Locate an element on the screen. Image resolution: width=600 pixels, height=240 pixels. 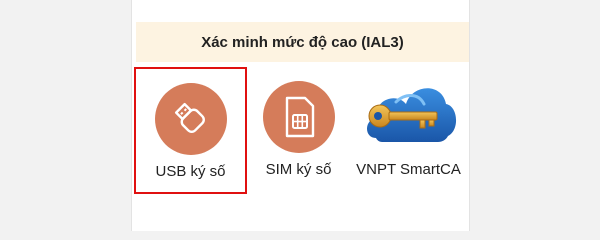
usb-drive-icon is located at coordinates (189, 117).